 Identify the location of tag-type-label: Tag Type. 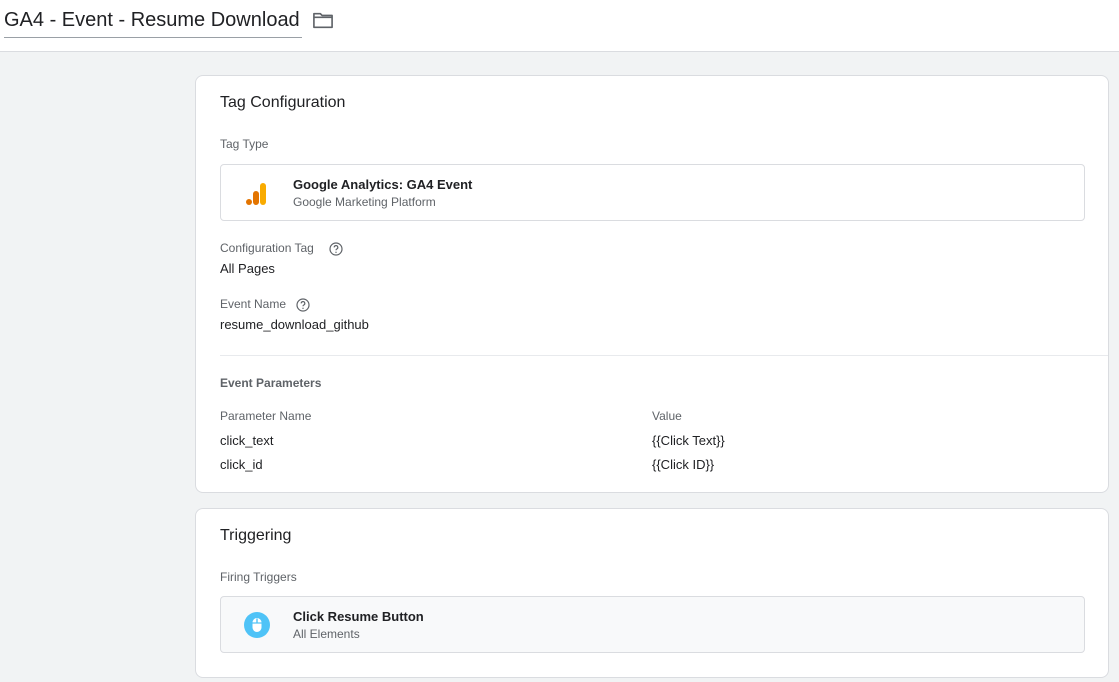
(244, 144).